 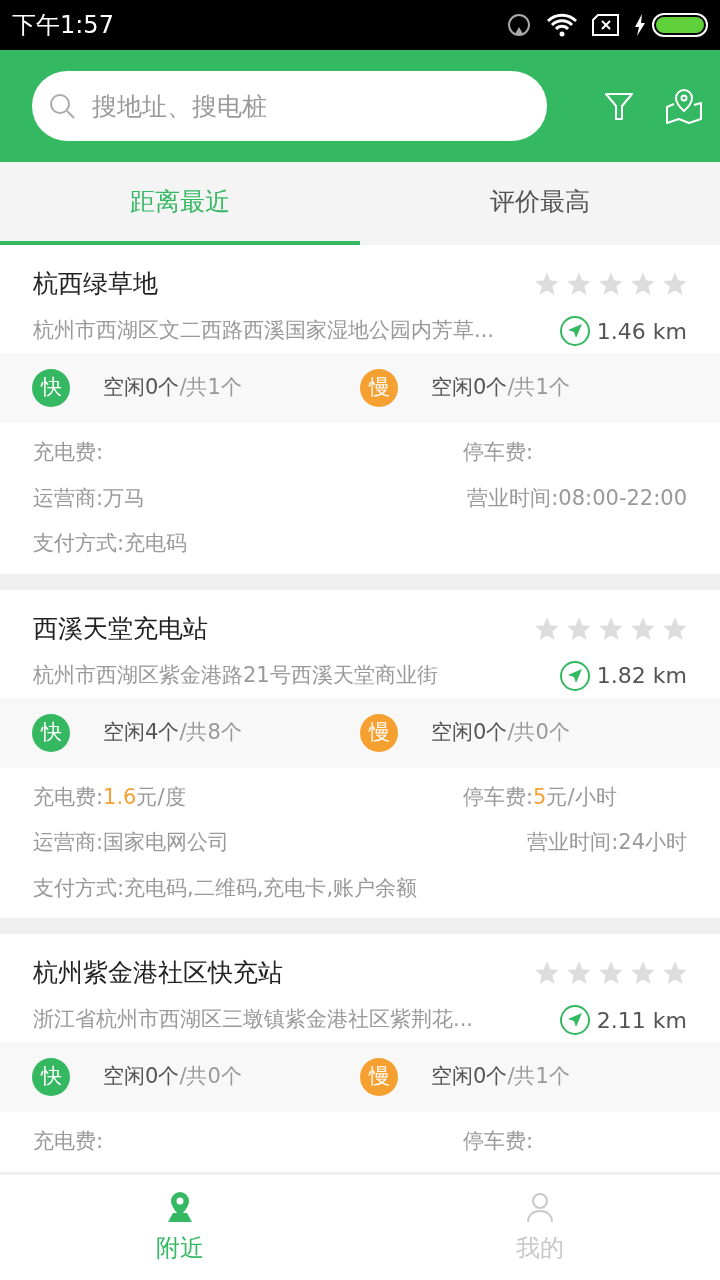 What do you see at coordinates (606, 25) in the screenshot?
I see `no-sim-icon` at bounding box center [606, 25].